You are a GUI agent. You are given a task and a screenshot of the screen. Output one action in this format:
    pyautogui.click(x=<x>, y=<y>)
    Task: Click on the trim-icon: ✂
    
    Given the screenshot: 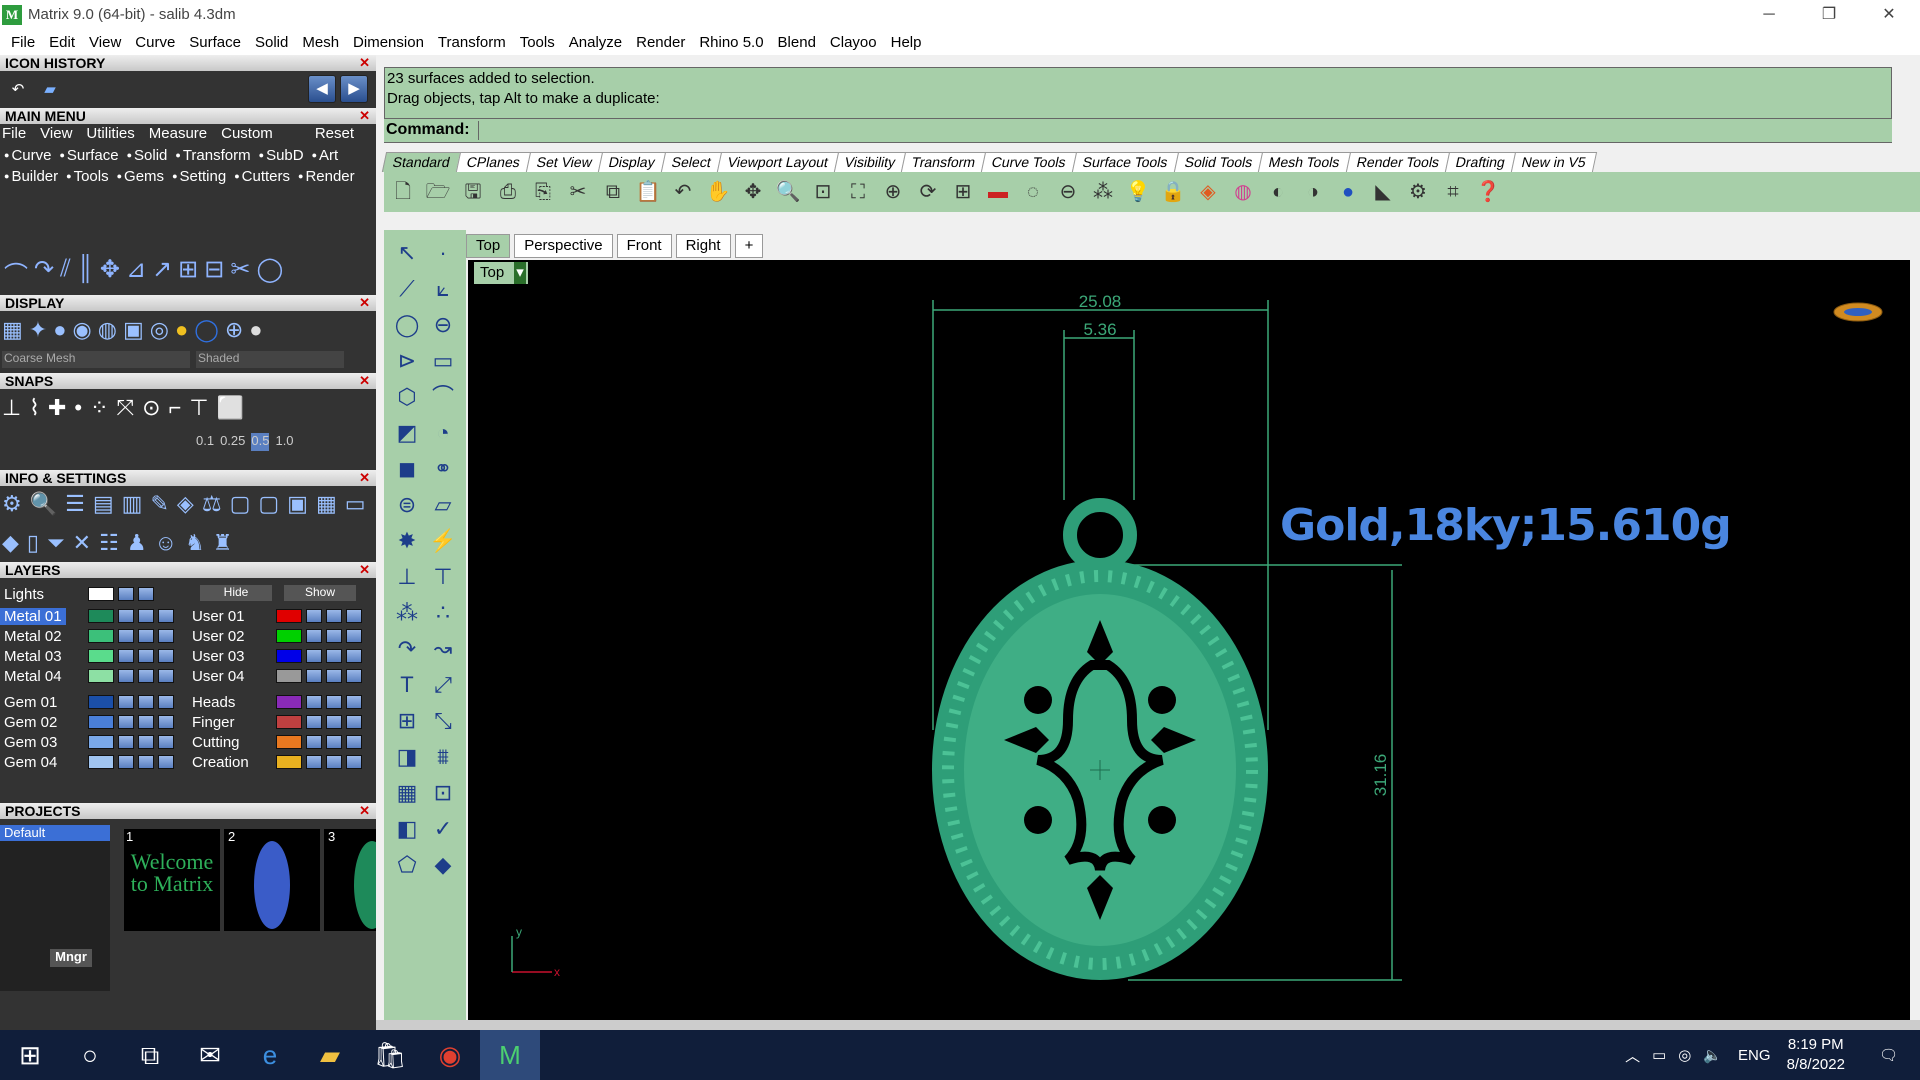 What is the action you would take?
    pyautogui.click(x=240, y=274)
    